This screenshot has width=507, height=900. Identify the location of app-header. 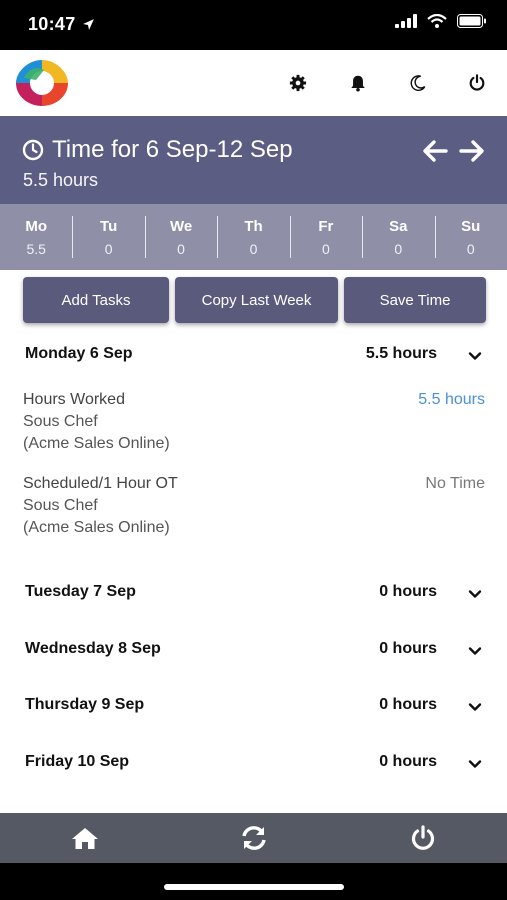
(253, 83).